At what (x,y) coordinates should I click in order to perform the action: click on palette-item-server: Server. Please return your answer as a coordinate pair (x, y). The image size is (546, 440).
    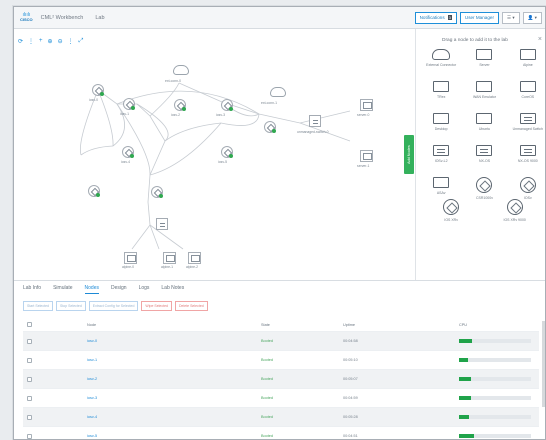
    Looking at the image, I should click on (484, 62).